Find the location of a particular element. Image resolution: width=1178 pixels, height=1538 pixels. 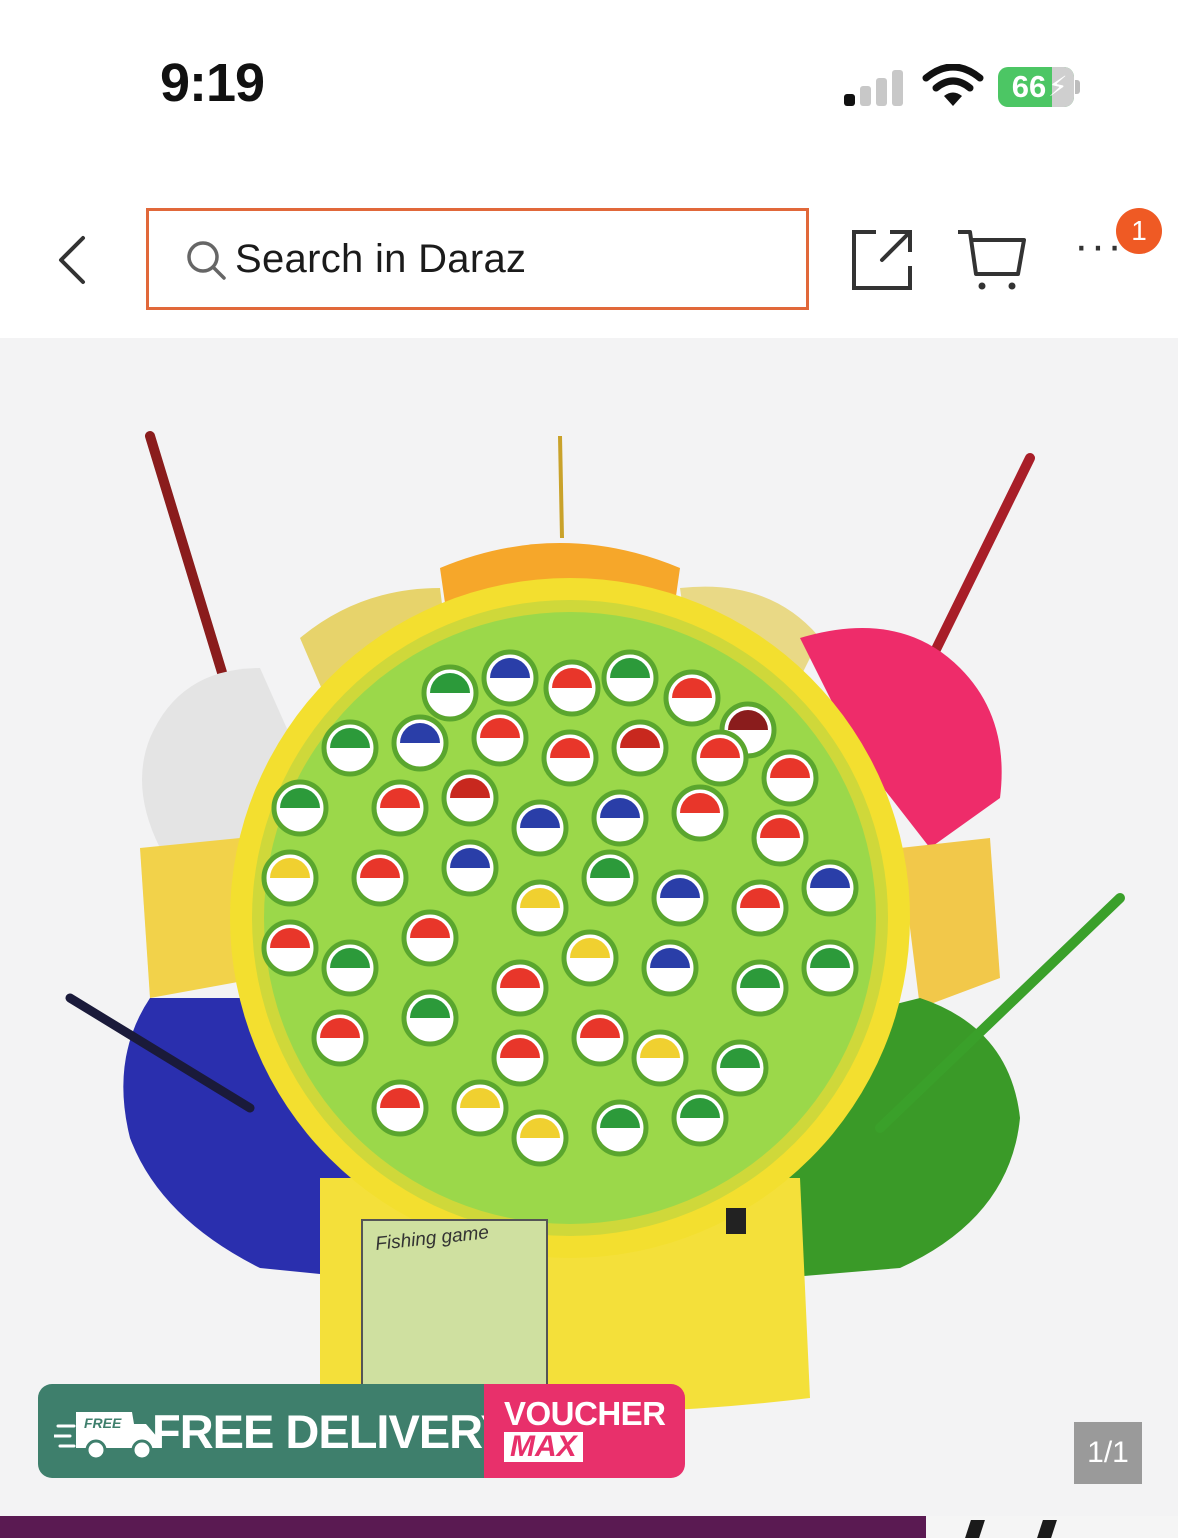

search-icon is located at coordinates (206, 260).